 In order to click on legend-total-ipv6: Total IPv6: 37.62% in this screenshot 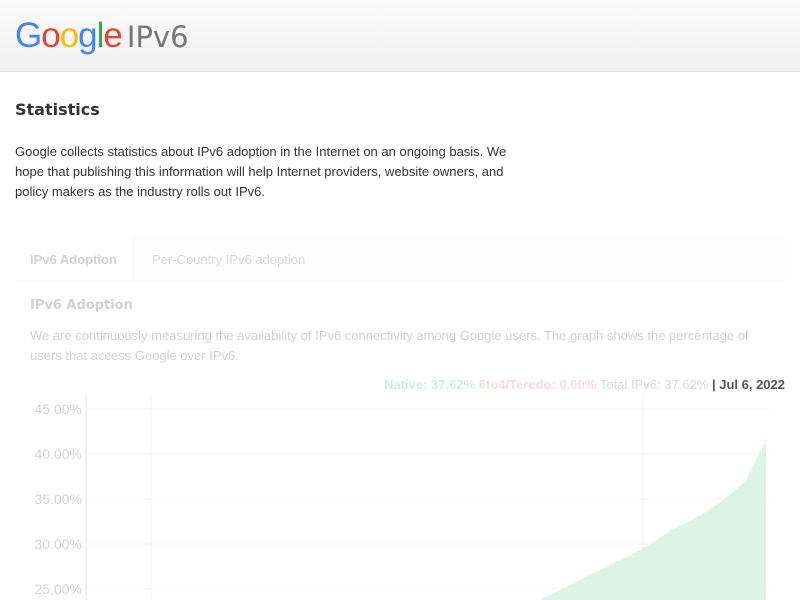, I will do `click(654, 384)`.